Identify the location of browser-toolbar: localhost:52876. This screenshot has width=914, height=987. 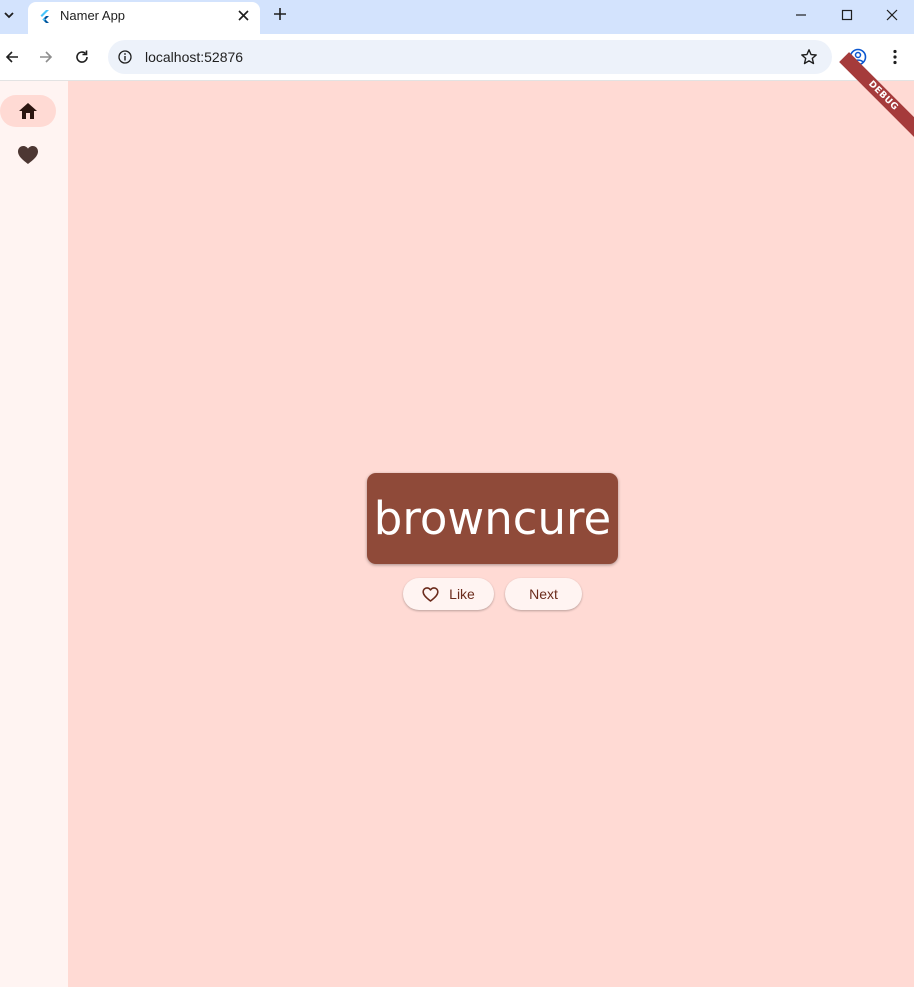
(457, 57).